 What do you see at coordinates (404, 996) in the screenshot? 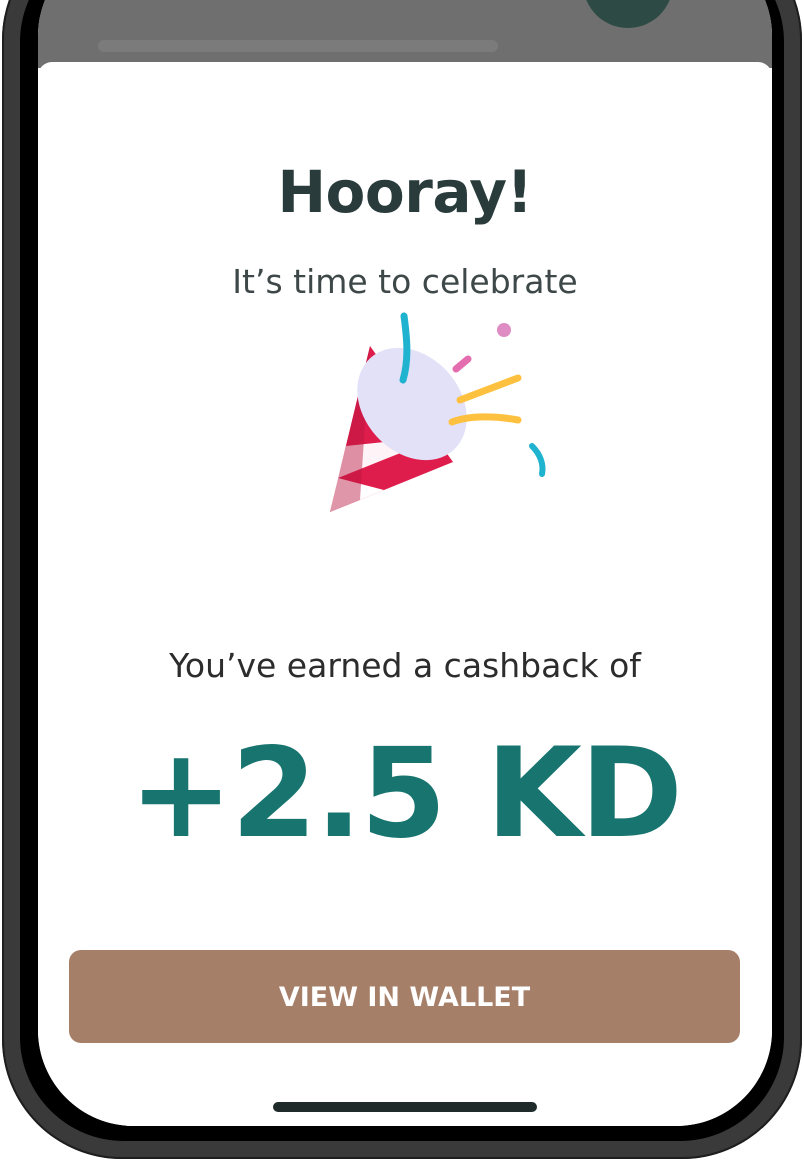
I see `view-in-wallet-button: VIEW IN WALLET` at bounding box center [404, 996].